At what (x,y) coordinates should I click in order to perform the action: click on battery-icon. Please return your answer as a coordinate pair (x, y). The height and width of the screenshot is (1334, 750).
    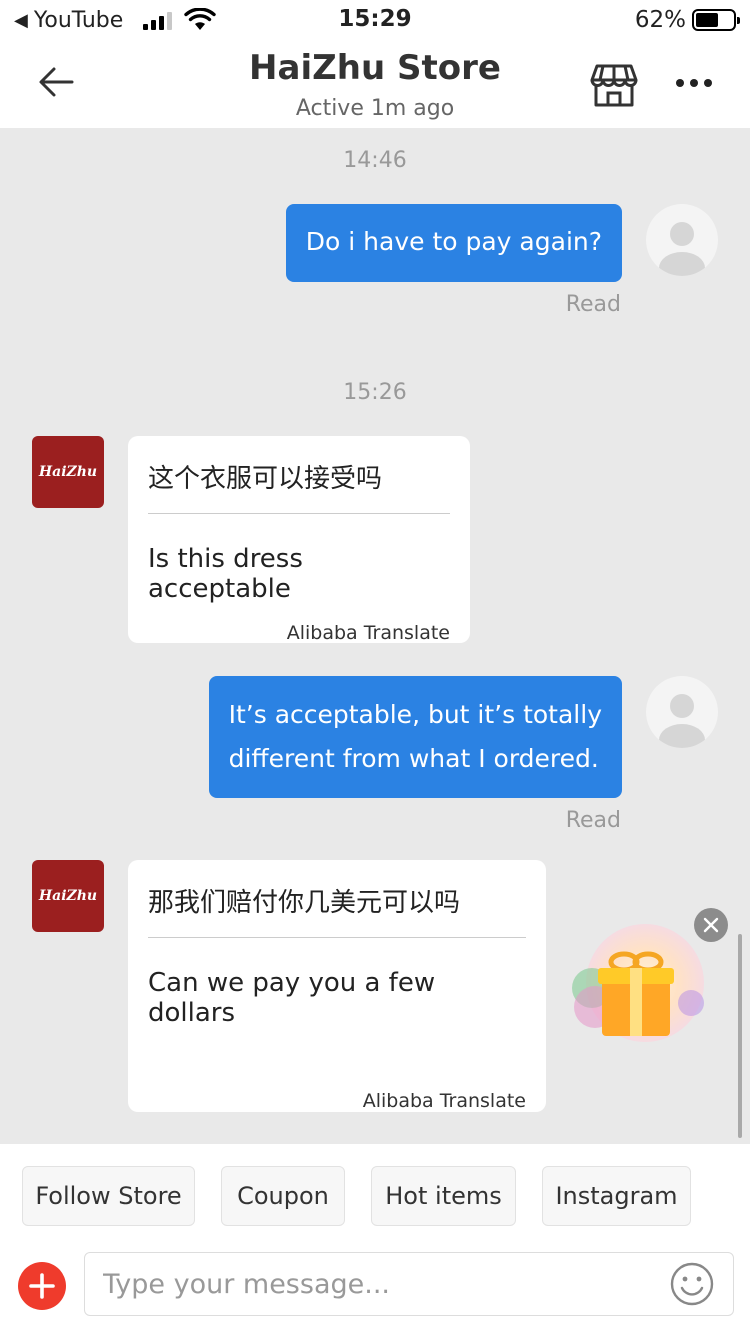
    Looking at the image, I should click on (716, 20).